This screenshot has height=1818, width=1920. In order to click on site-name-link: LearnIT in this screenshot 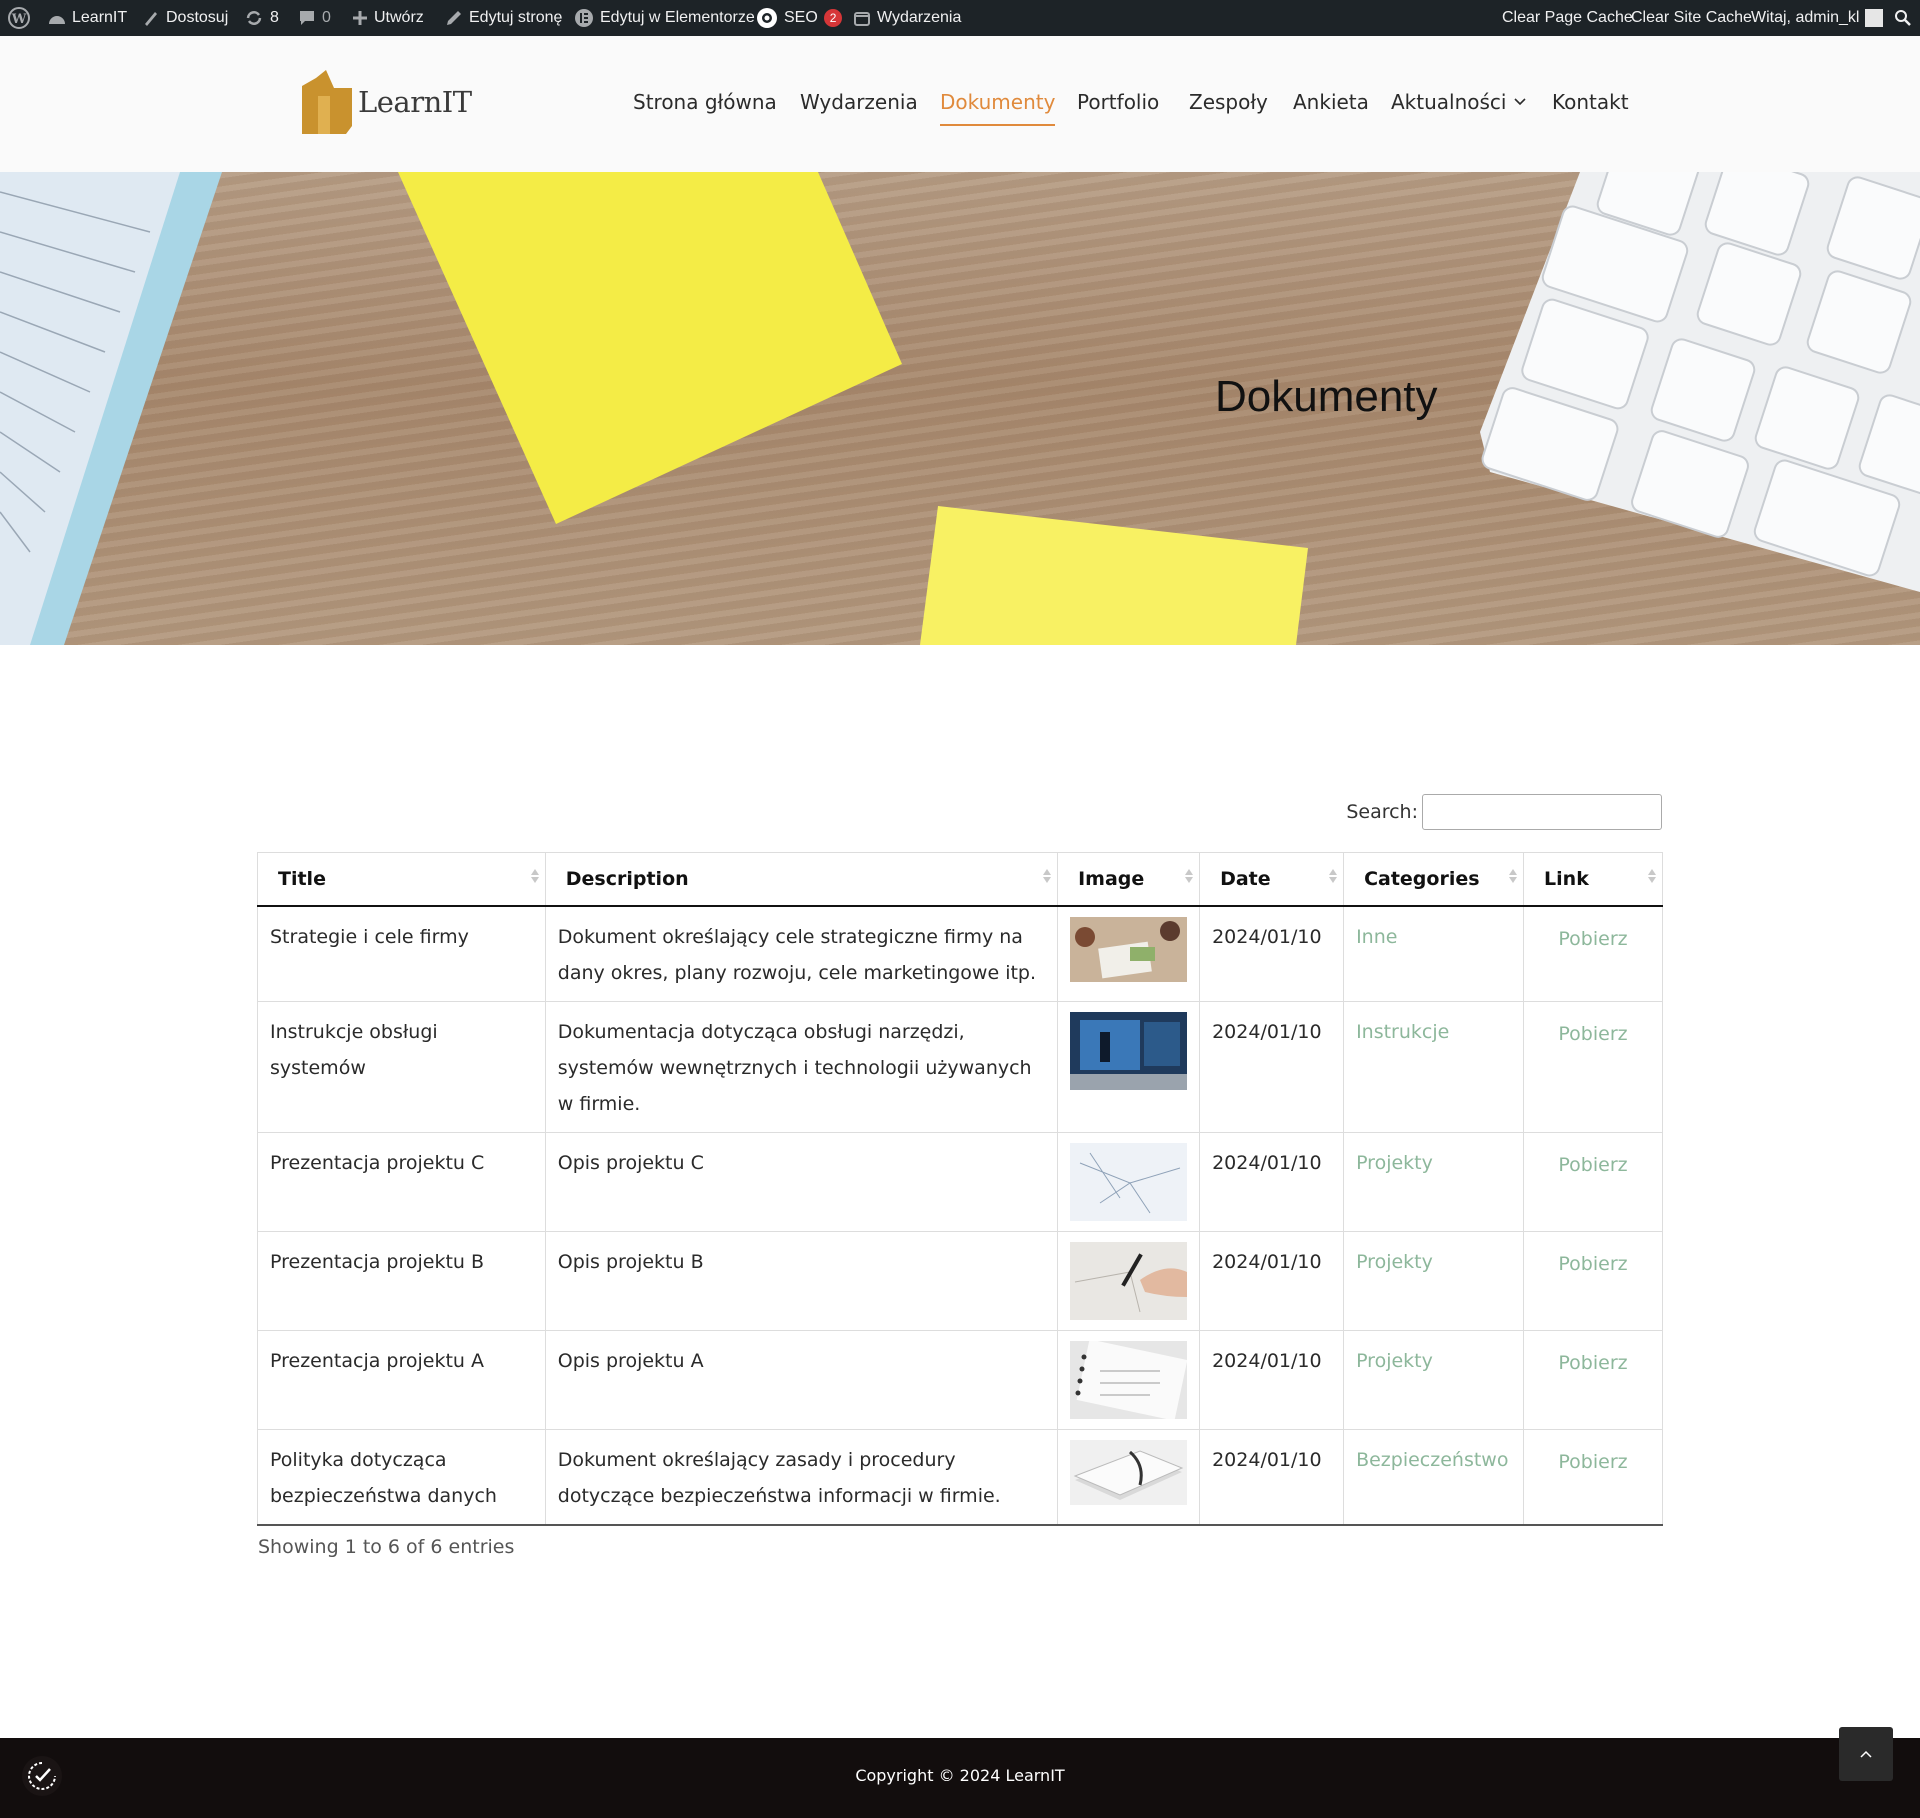, I will do `click(87, 18)`.